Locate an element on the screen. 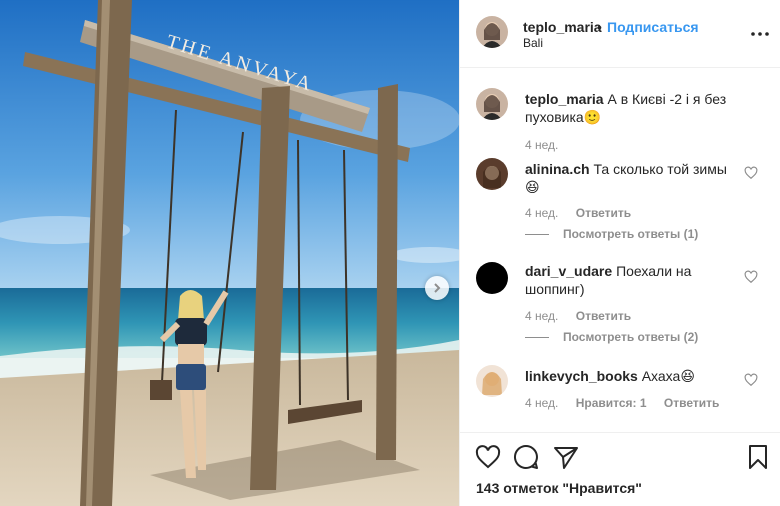  caption-username: teplo_maria is located at coordinates (564, 99).